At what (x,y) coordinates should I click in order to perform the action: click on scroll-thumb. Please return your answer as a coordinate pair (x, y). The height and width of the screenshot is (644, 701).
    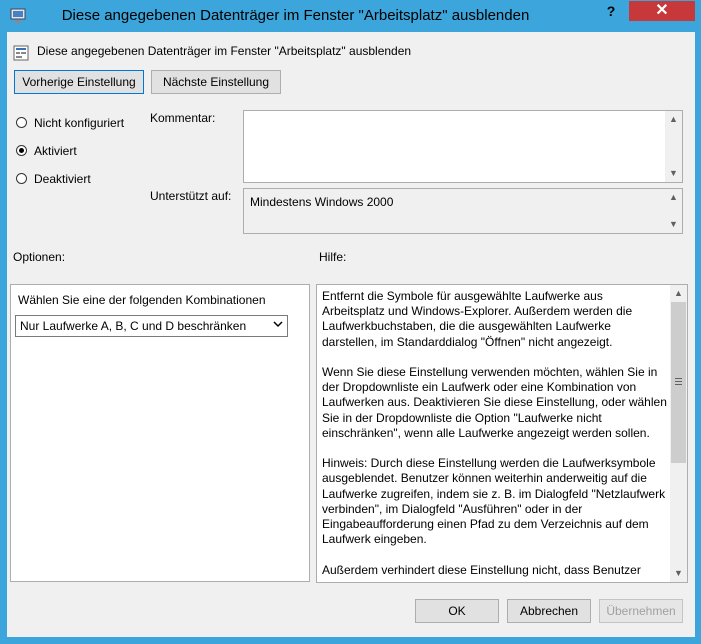
    Looking at the image, I should click on (678, 382).